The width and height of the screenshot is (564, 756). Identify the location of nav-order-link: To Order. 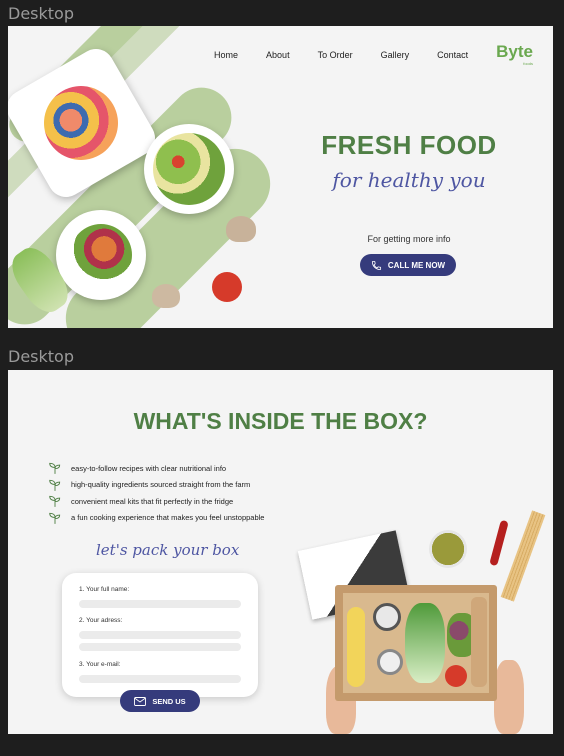
(335, 55).